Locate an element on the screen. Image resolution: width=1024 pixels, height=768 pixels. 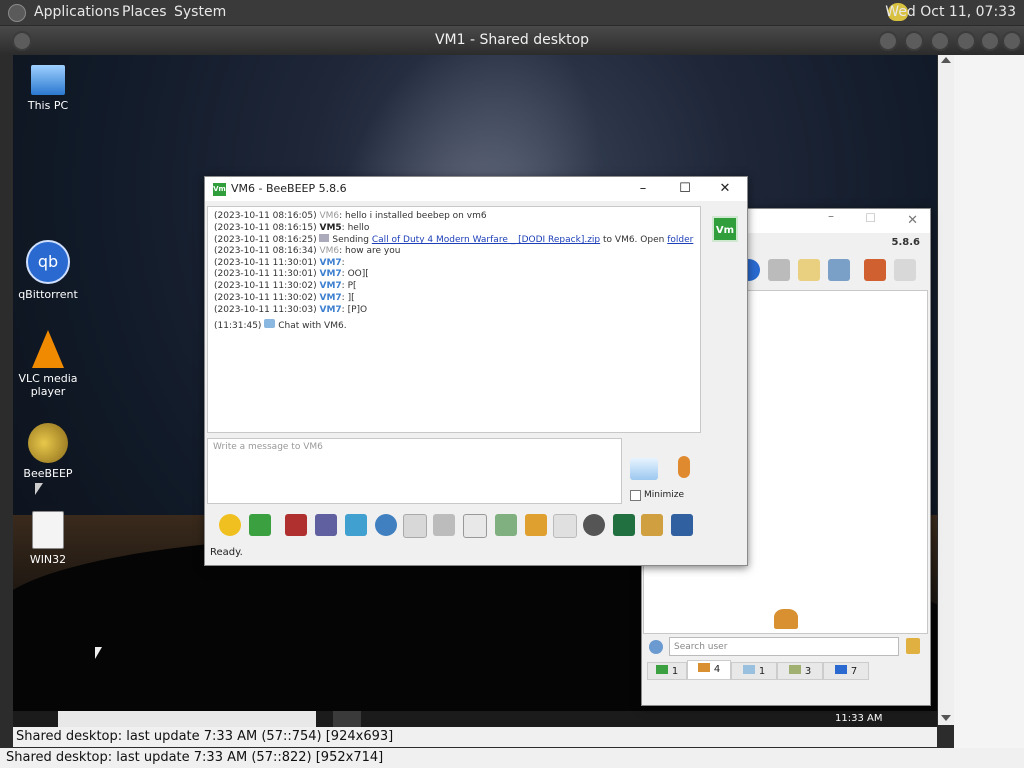
tab-messages: 1 is located at coordinates (754, 671).